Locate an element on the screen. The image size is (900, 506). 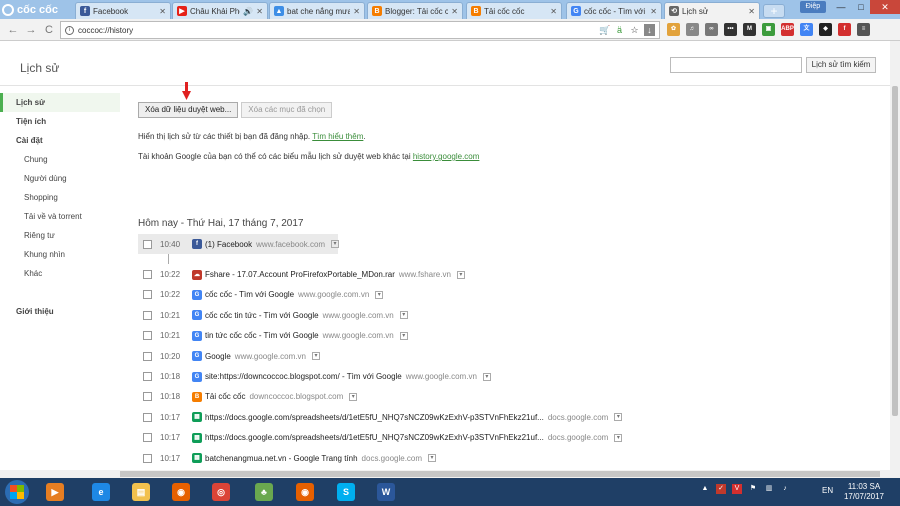
history-search-input is located at coordinates (736, 65).